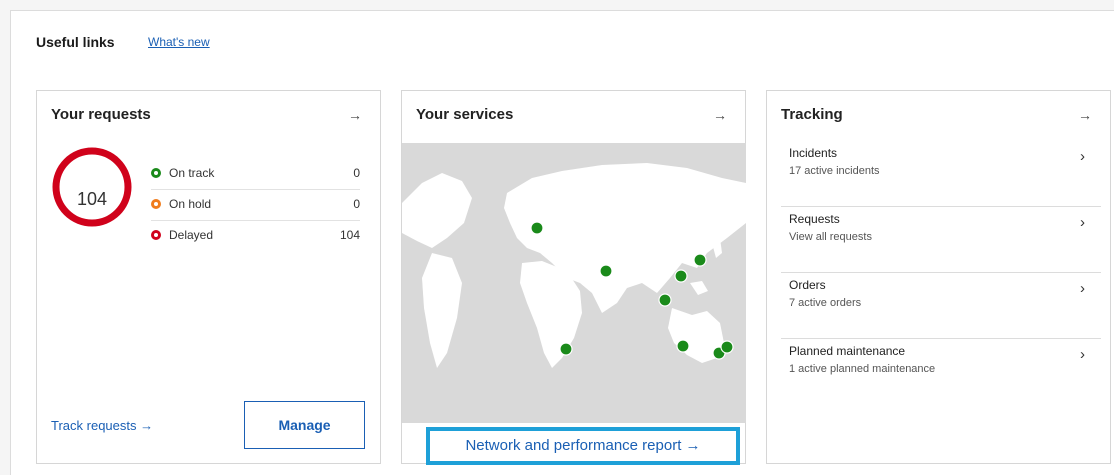  What do you see at coordinates (156, 204) in the screenshot?
I see `pause-icon` at bounding box center [156, 204].